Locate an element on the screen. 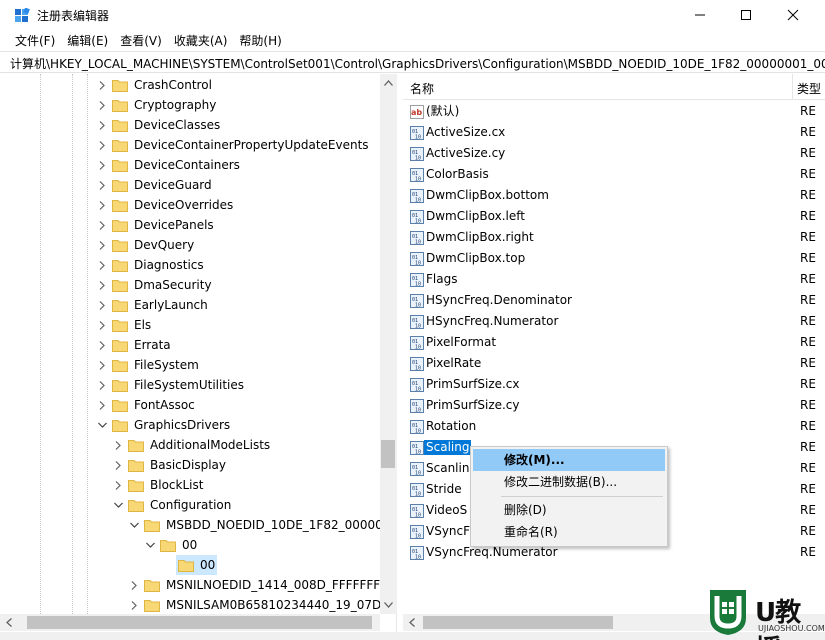 This screenshot has height=640, width=825. tree-horizontal-scrollbar is located at coordinates (190, 622).